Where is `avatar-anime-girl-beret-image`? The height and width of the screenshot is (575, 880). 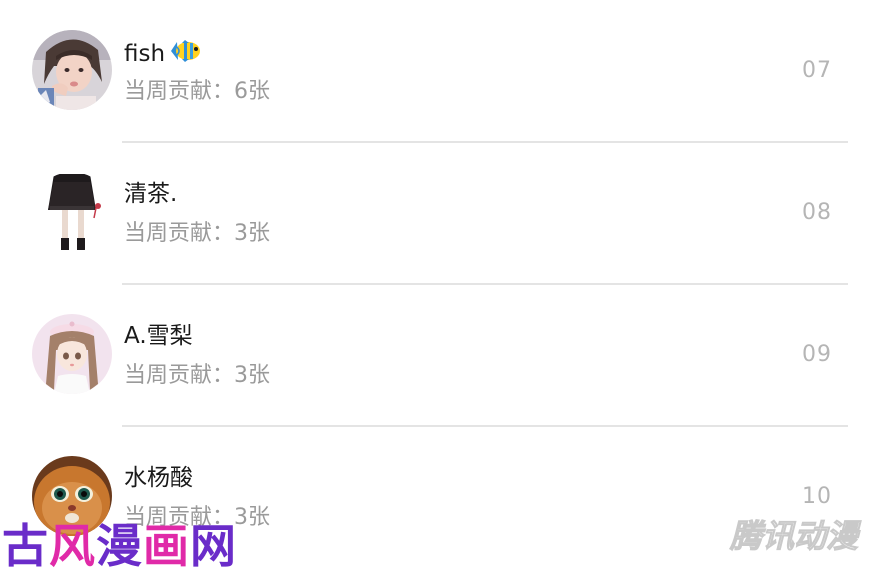 avatar-anime-girl-beret-image is located at coordinates (72, 354).